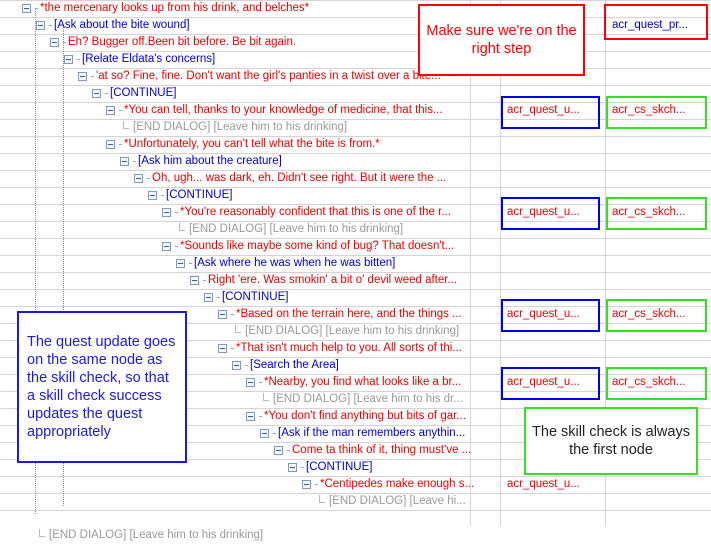  What do you see at coordinates (320, 500) in the screenshot?
I see `tree-leaf-elbow-icon` at bounding box center [320, 500].